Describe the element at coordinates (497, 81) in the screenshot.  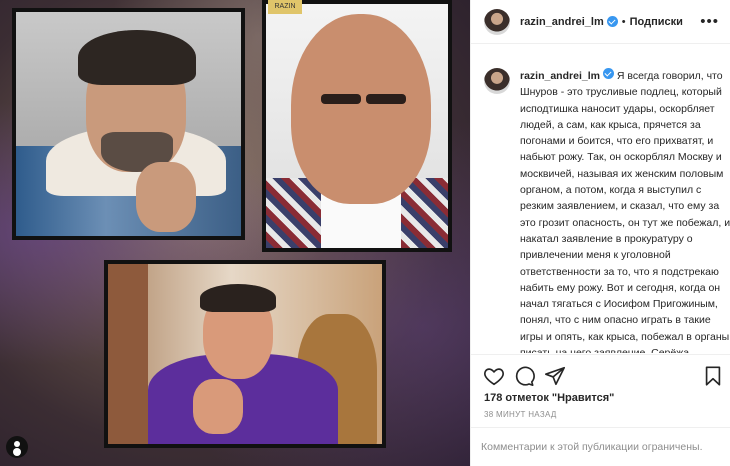
I see `caption-avatar` at that location.